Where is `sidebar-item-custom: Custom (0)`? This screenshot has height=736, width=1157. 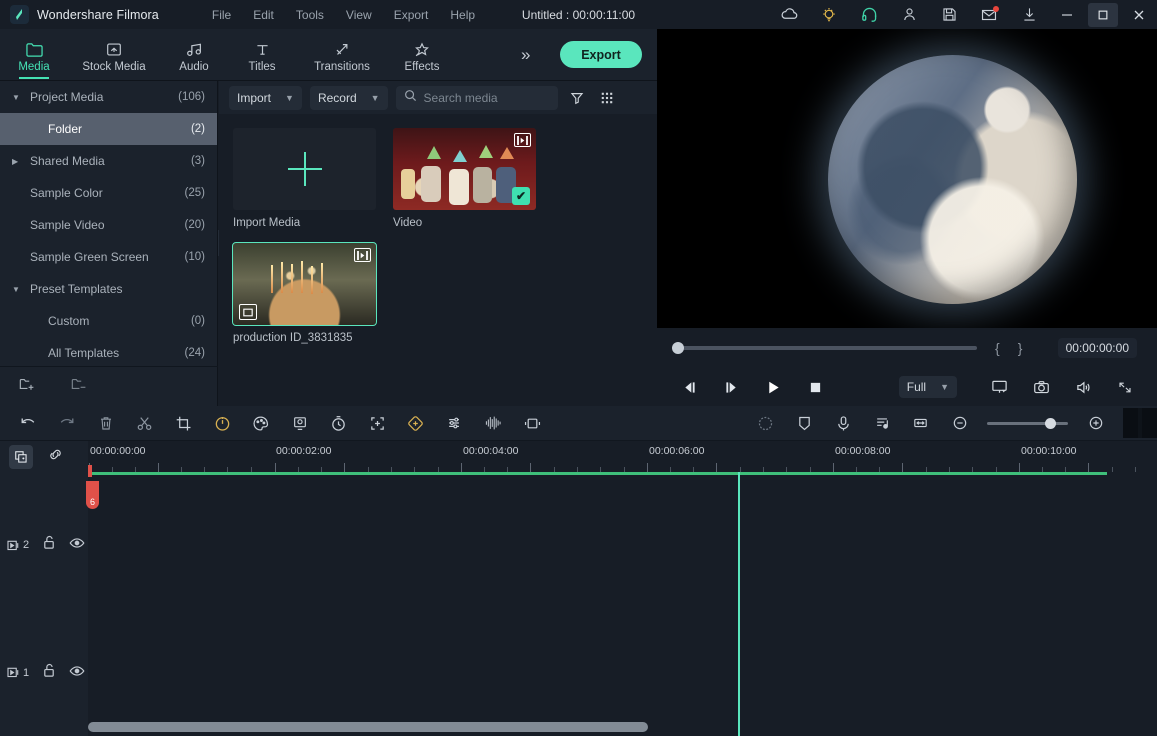
sidebar-item-custom: Custom (0) is located at coordinates (108, 321).